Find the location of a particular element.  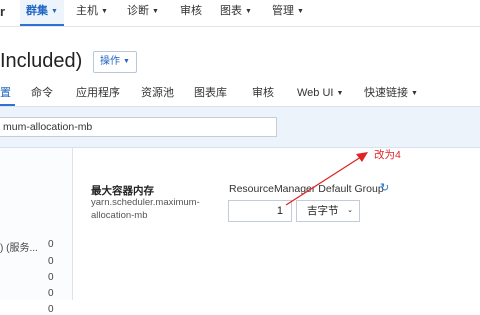

nav-item-charts: 图表 ▼ is located at coordinates (236, 12).